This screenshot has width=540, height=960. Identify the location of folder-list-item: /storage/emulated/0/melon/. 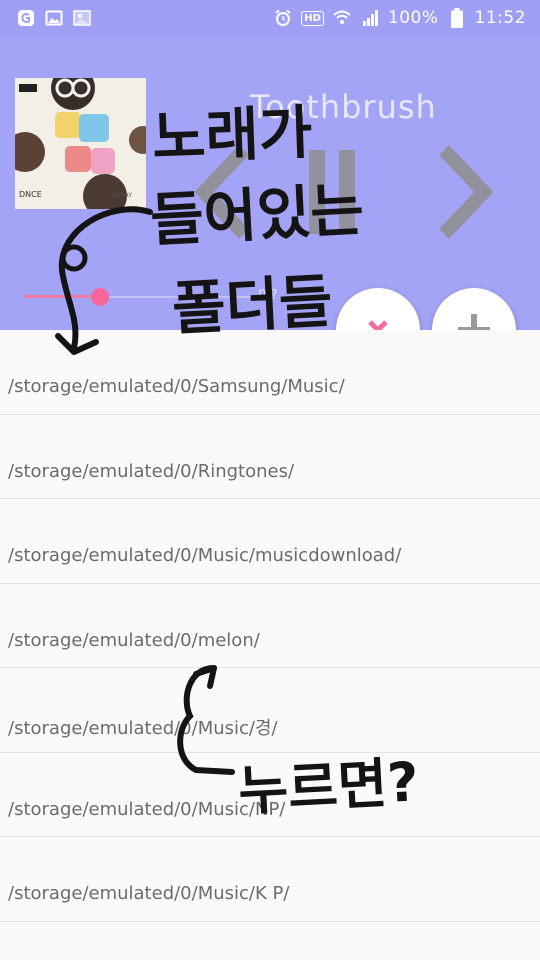
(270, 625).